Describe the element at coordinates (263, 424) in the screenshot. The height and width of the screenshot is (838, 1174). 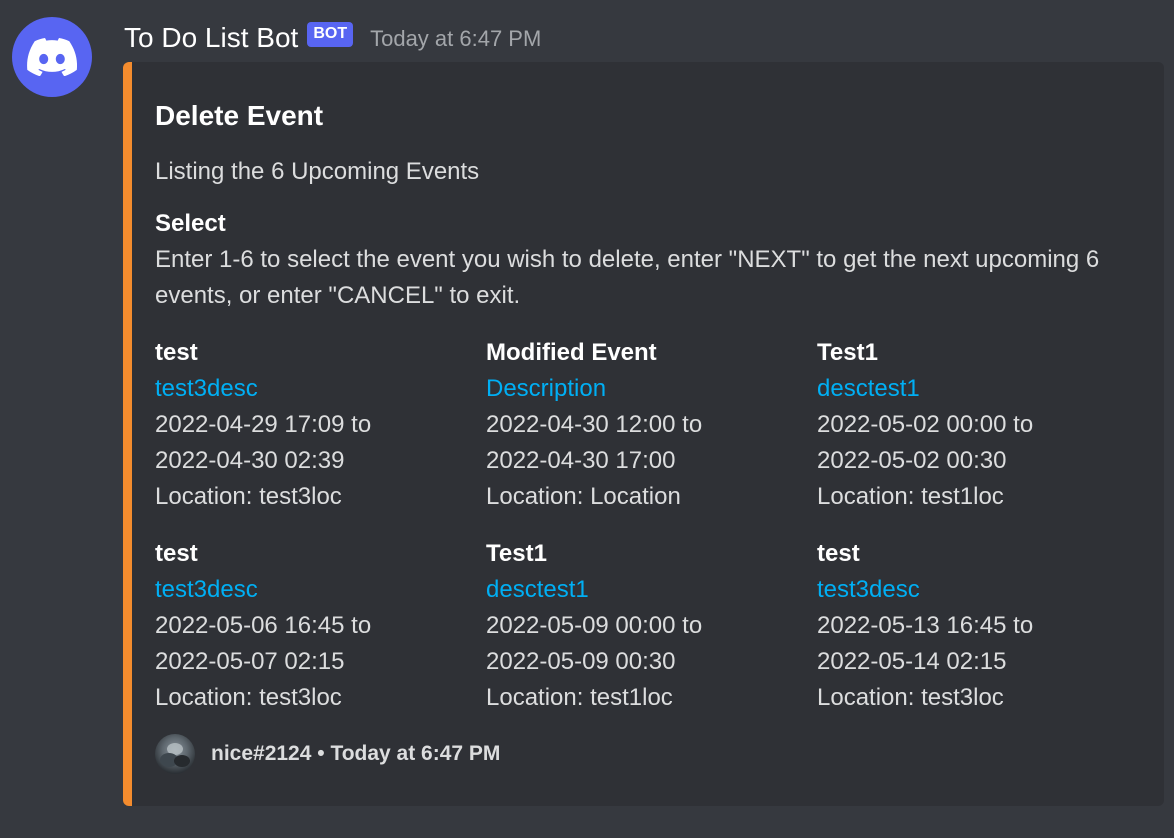
I see `event-start: 2022-04-29 17:09 to` at that location.